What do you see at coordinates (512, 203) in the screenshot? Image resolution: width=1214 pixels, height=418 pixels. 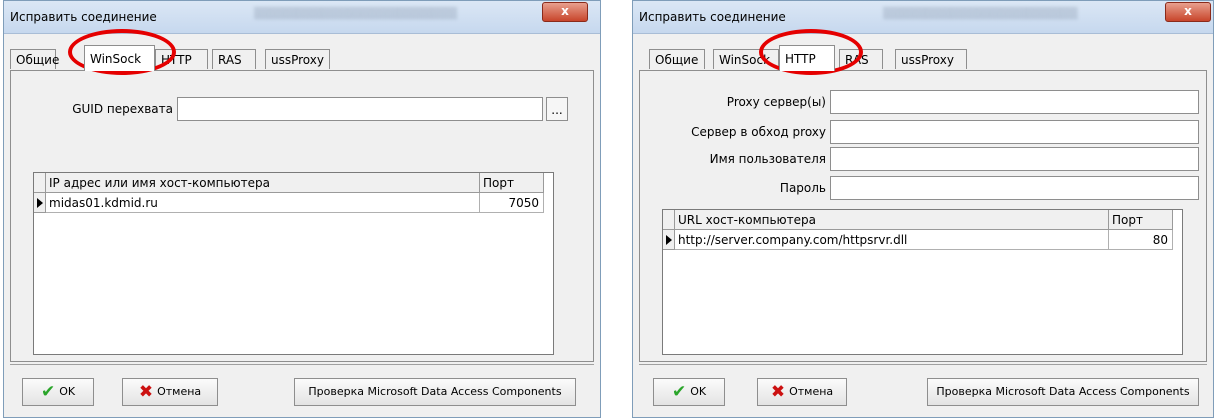 I see `cell-port: 7050` at bounding box center [512, 203].